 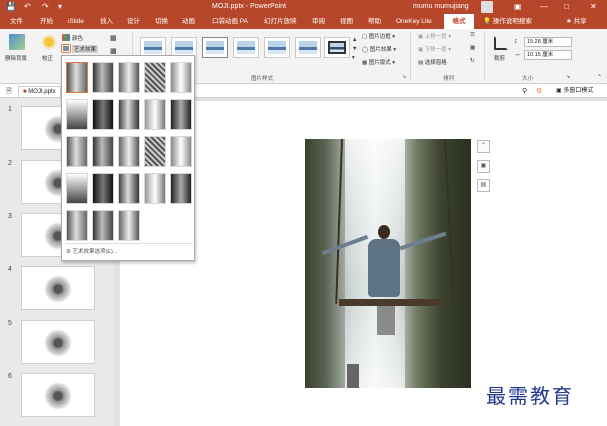 What do you see at coordinates (46, 21) in the screenshot?
I see `tab-home: 开始` at bounding box center [46, 21].